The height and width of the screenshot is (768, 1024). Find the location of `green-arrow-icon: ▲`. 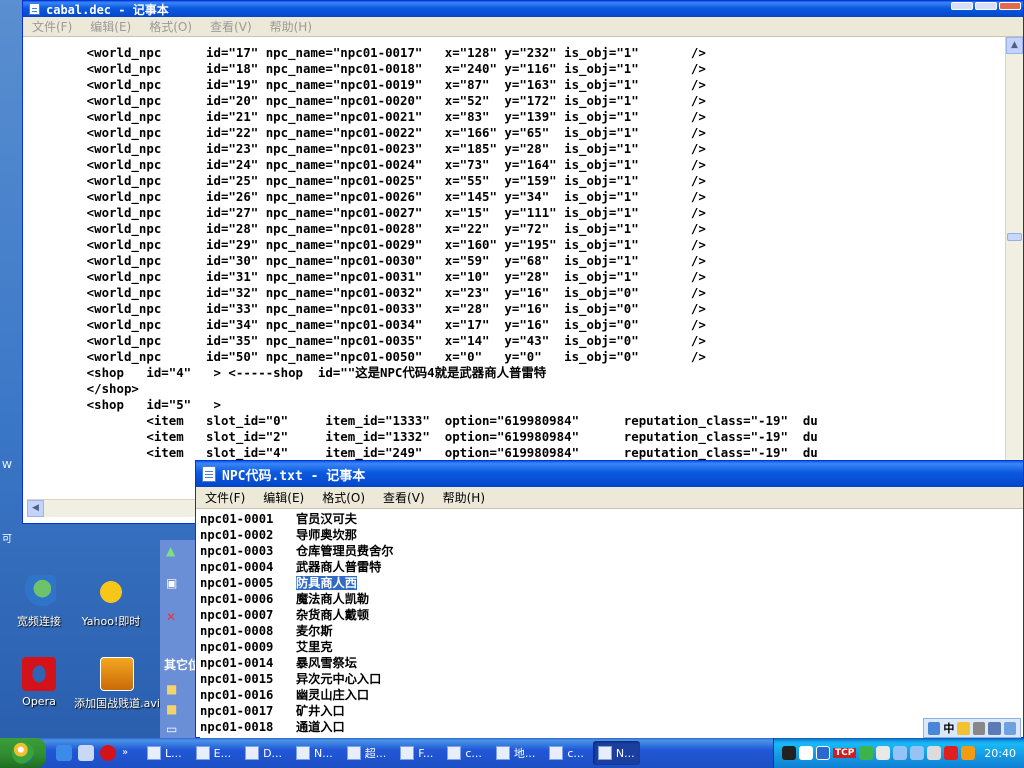

green-arrow-icon: ▲ is located at coordinates (173, 551).